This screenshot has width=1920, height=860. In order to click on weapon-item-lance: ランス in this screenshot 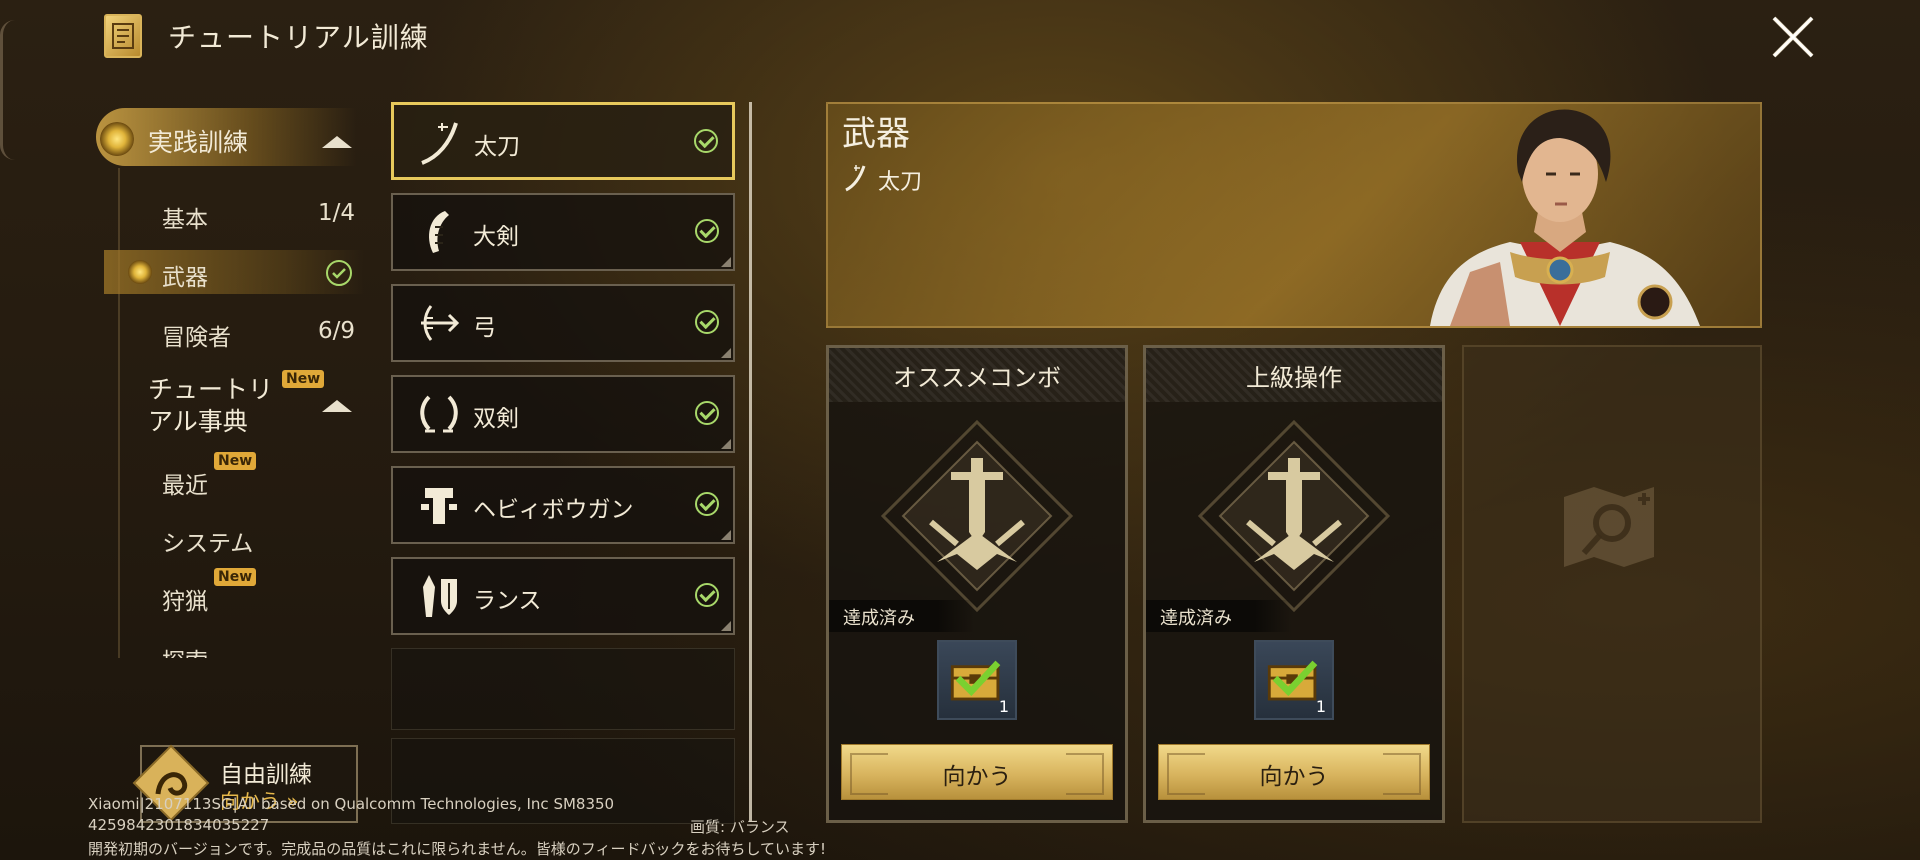, I will do `click(563, 596)`.